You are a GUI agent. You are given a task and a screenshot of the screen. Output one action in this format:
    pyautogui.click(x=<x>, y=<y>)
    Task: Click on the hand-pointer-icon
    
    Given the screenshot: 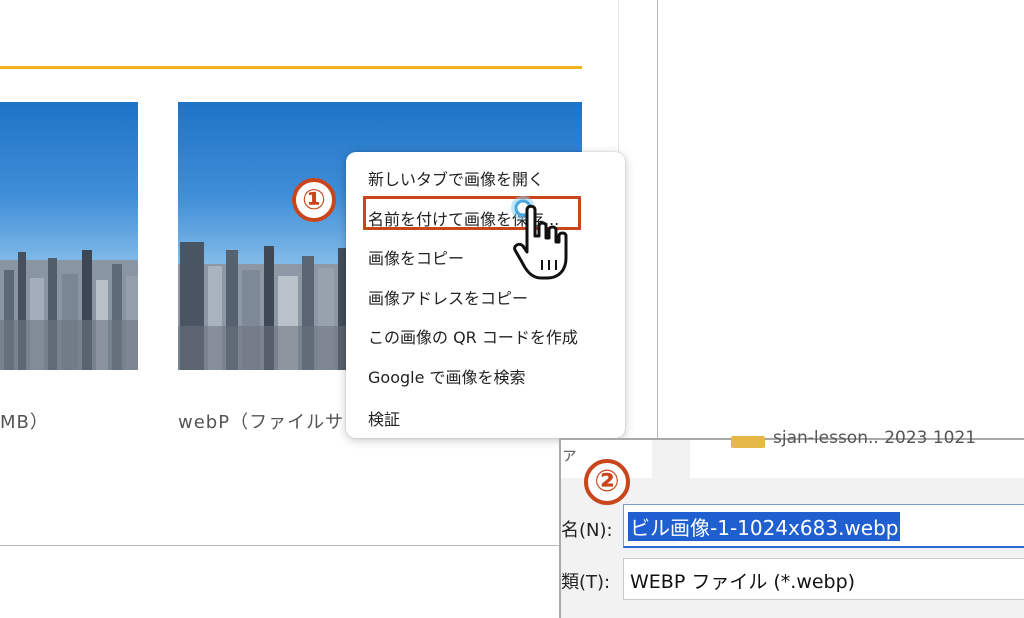 What is the action you would take?
    pyautogui.click(x=545, y=238)
    